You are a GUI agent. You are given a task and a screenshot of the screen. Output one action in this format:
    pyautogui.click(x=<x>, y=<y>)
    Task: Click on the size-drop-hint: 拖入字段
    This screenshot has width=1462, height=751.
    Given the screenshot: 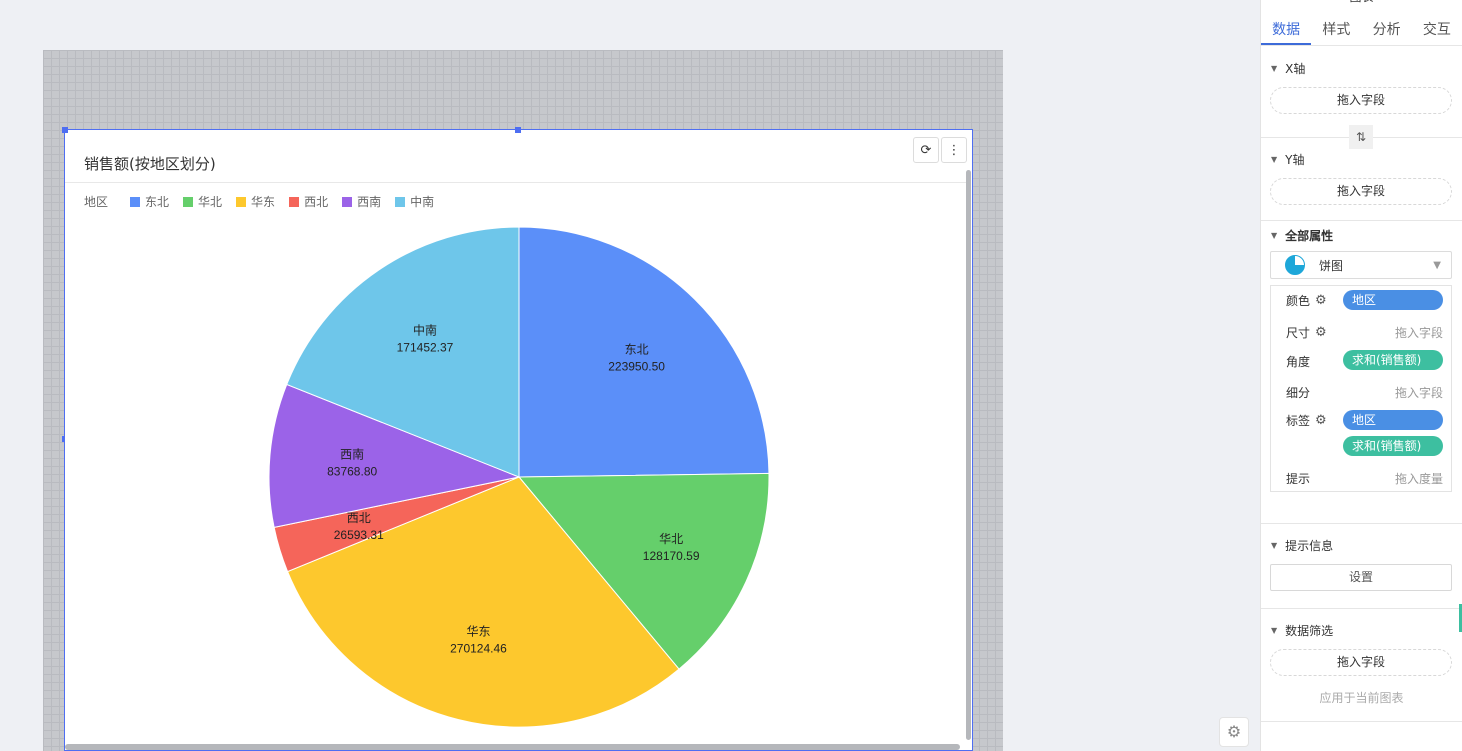 What is the action you would take?
    pyautogui.click(x=1419, y=332)
    